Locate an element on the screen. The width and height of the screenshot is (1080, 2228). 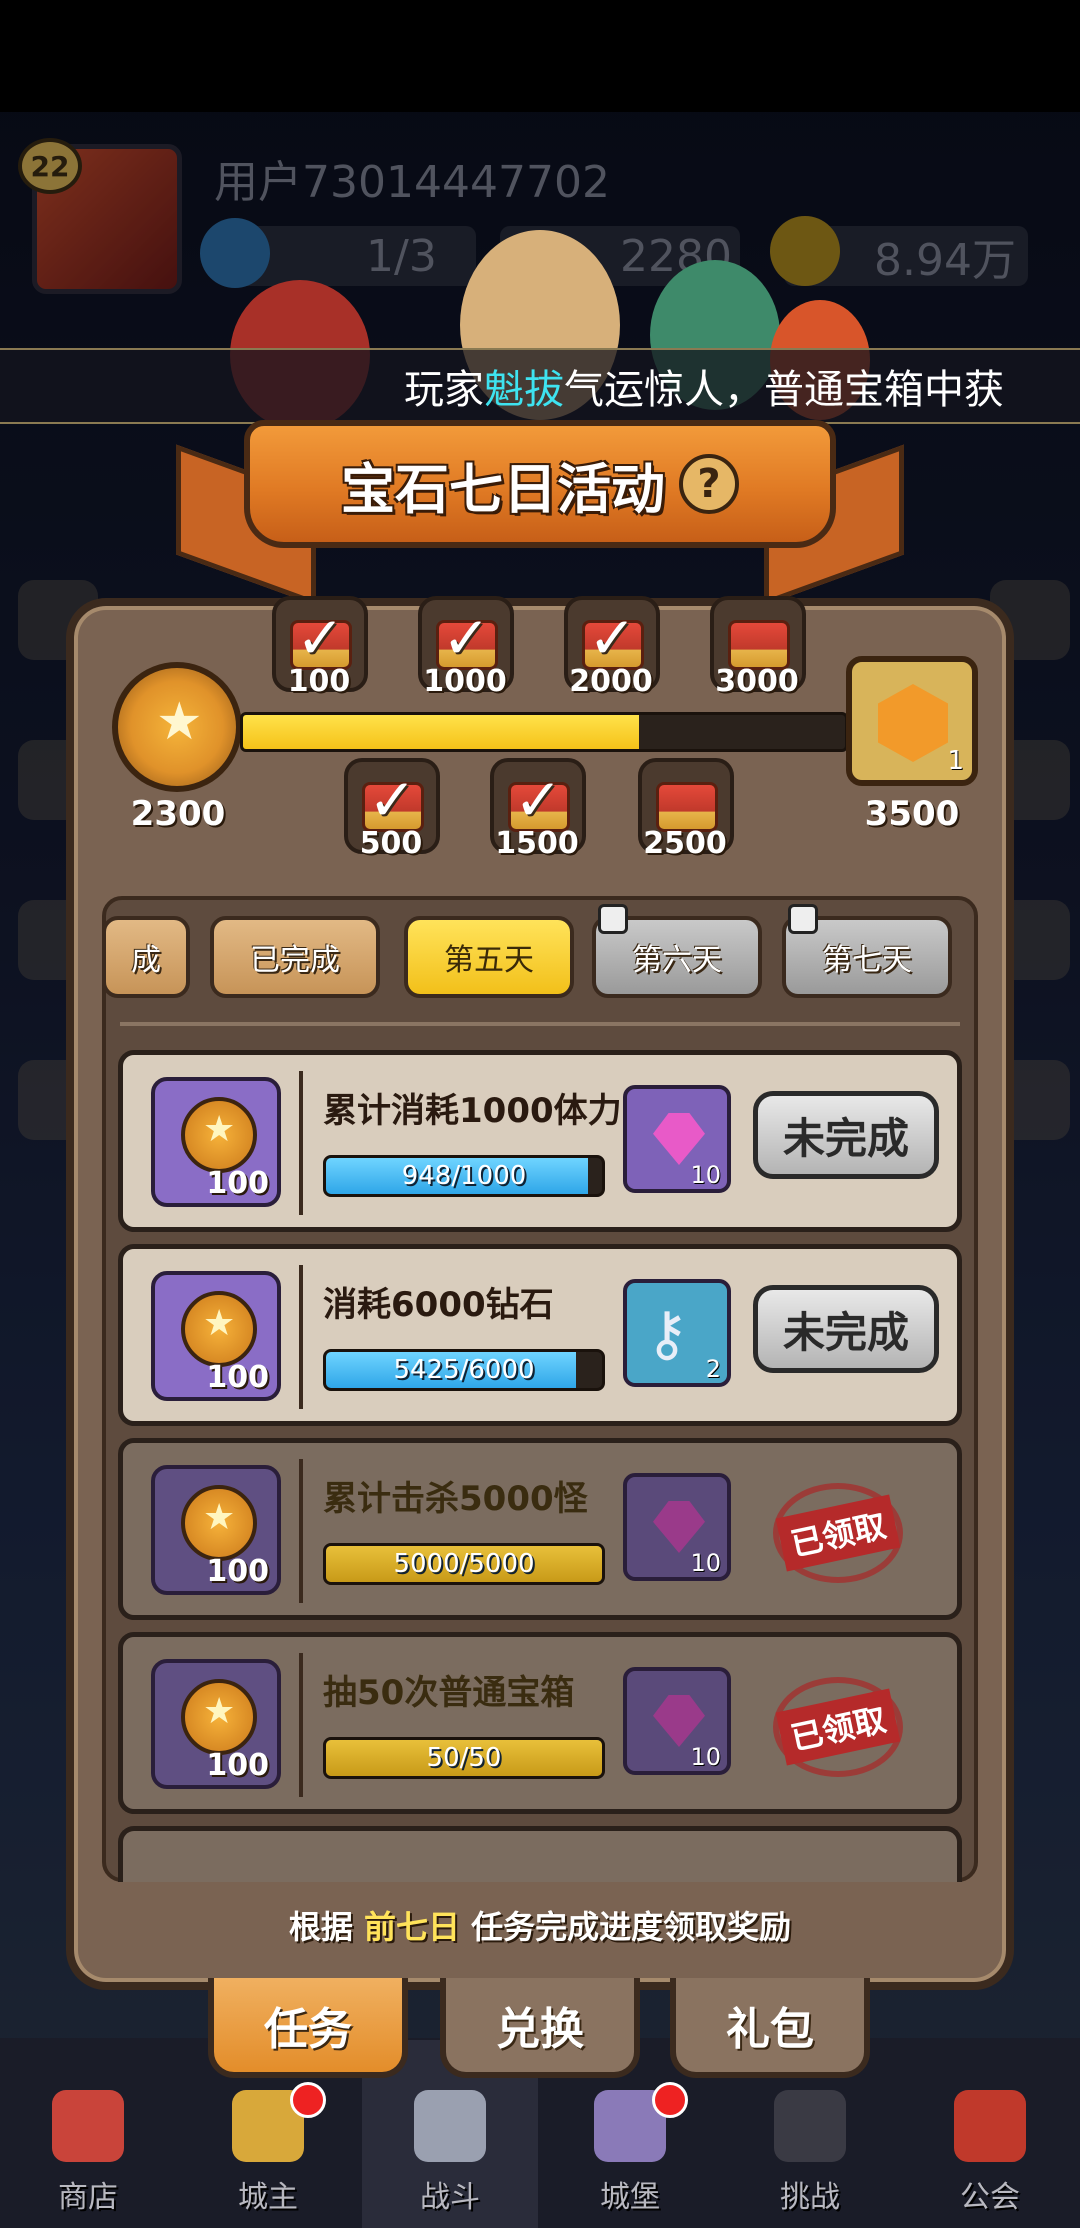
task-progress-bar: 5425/6000 is located at coordinates (464, 1370).